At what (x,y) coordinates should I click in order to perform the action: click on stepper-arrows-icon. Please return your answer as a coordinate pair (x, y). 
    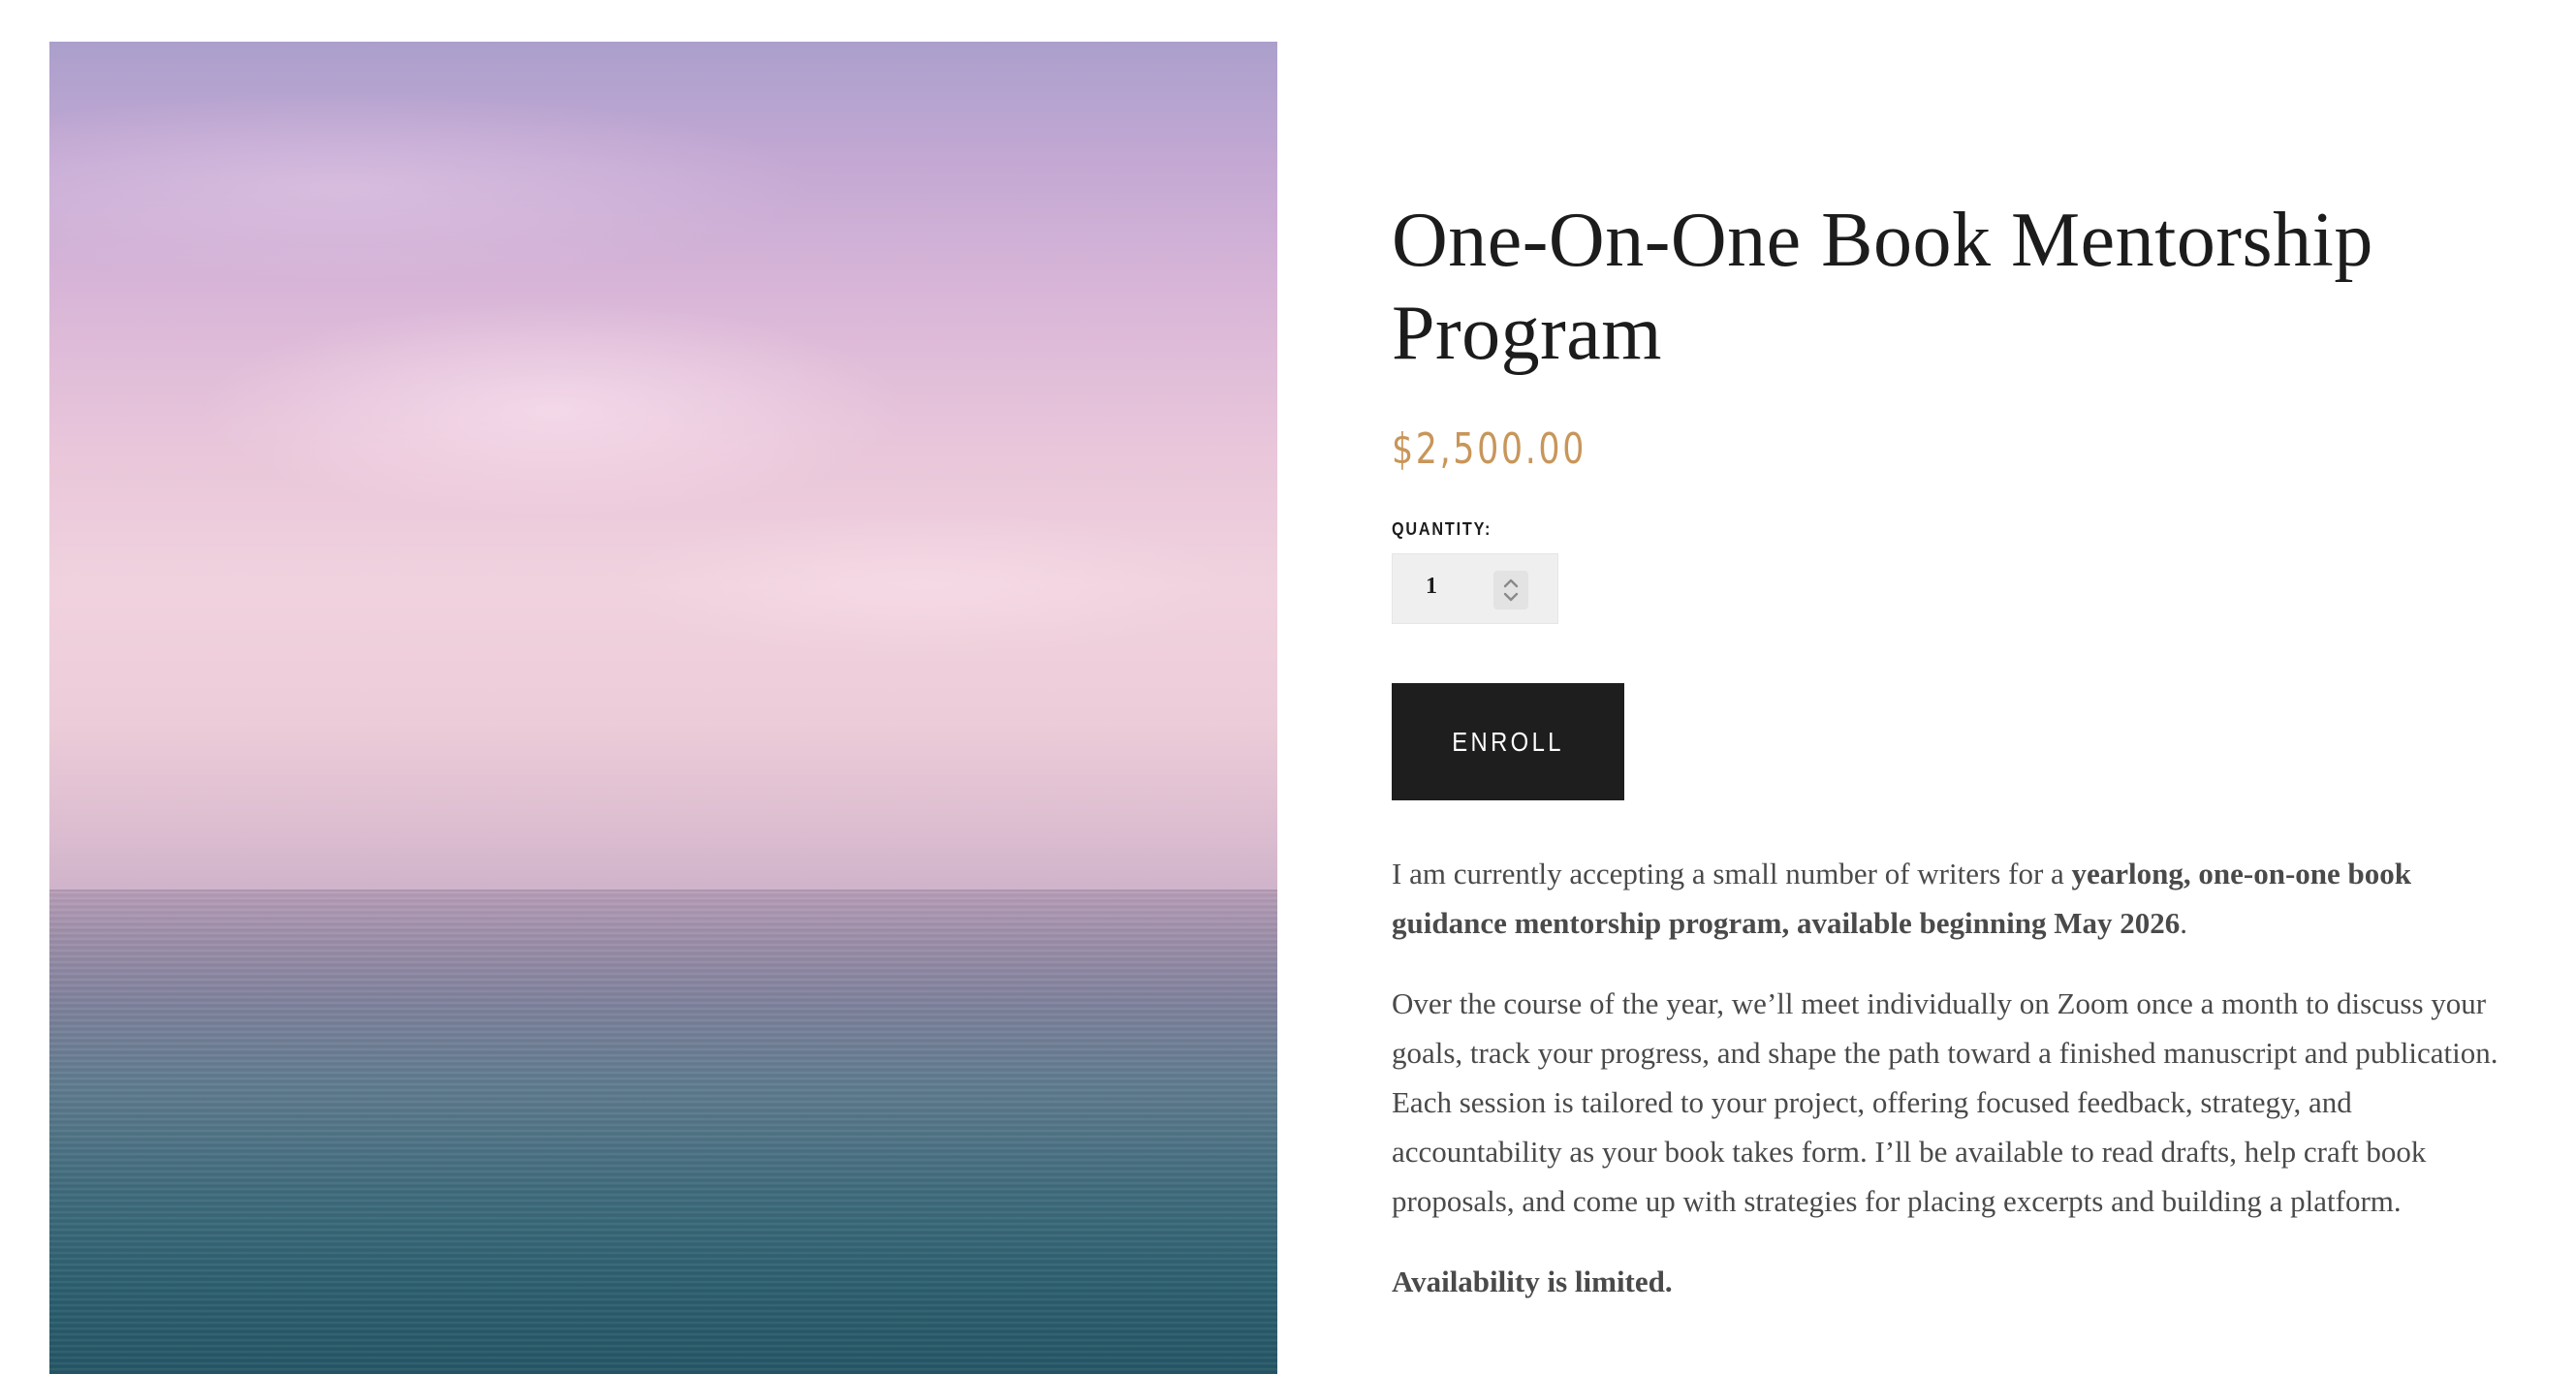
    Looking at the image, I should click on (1511, 590).